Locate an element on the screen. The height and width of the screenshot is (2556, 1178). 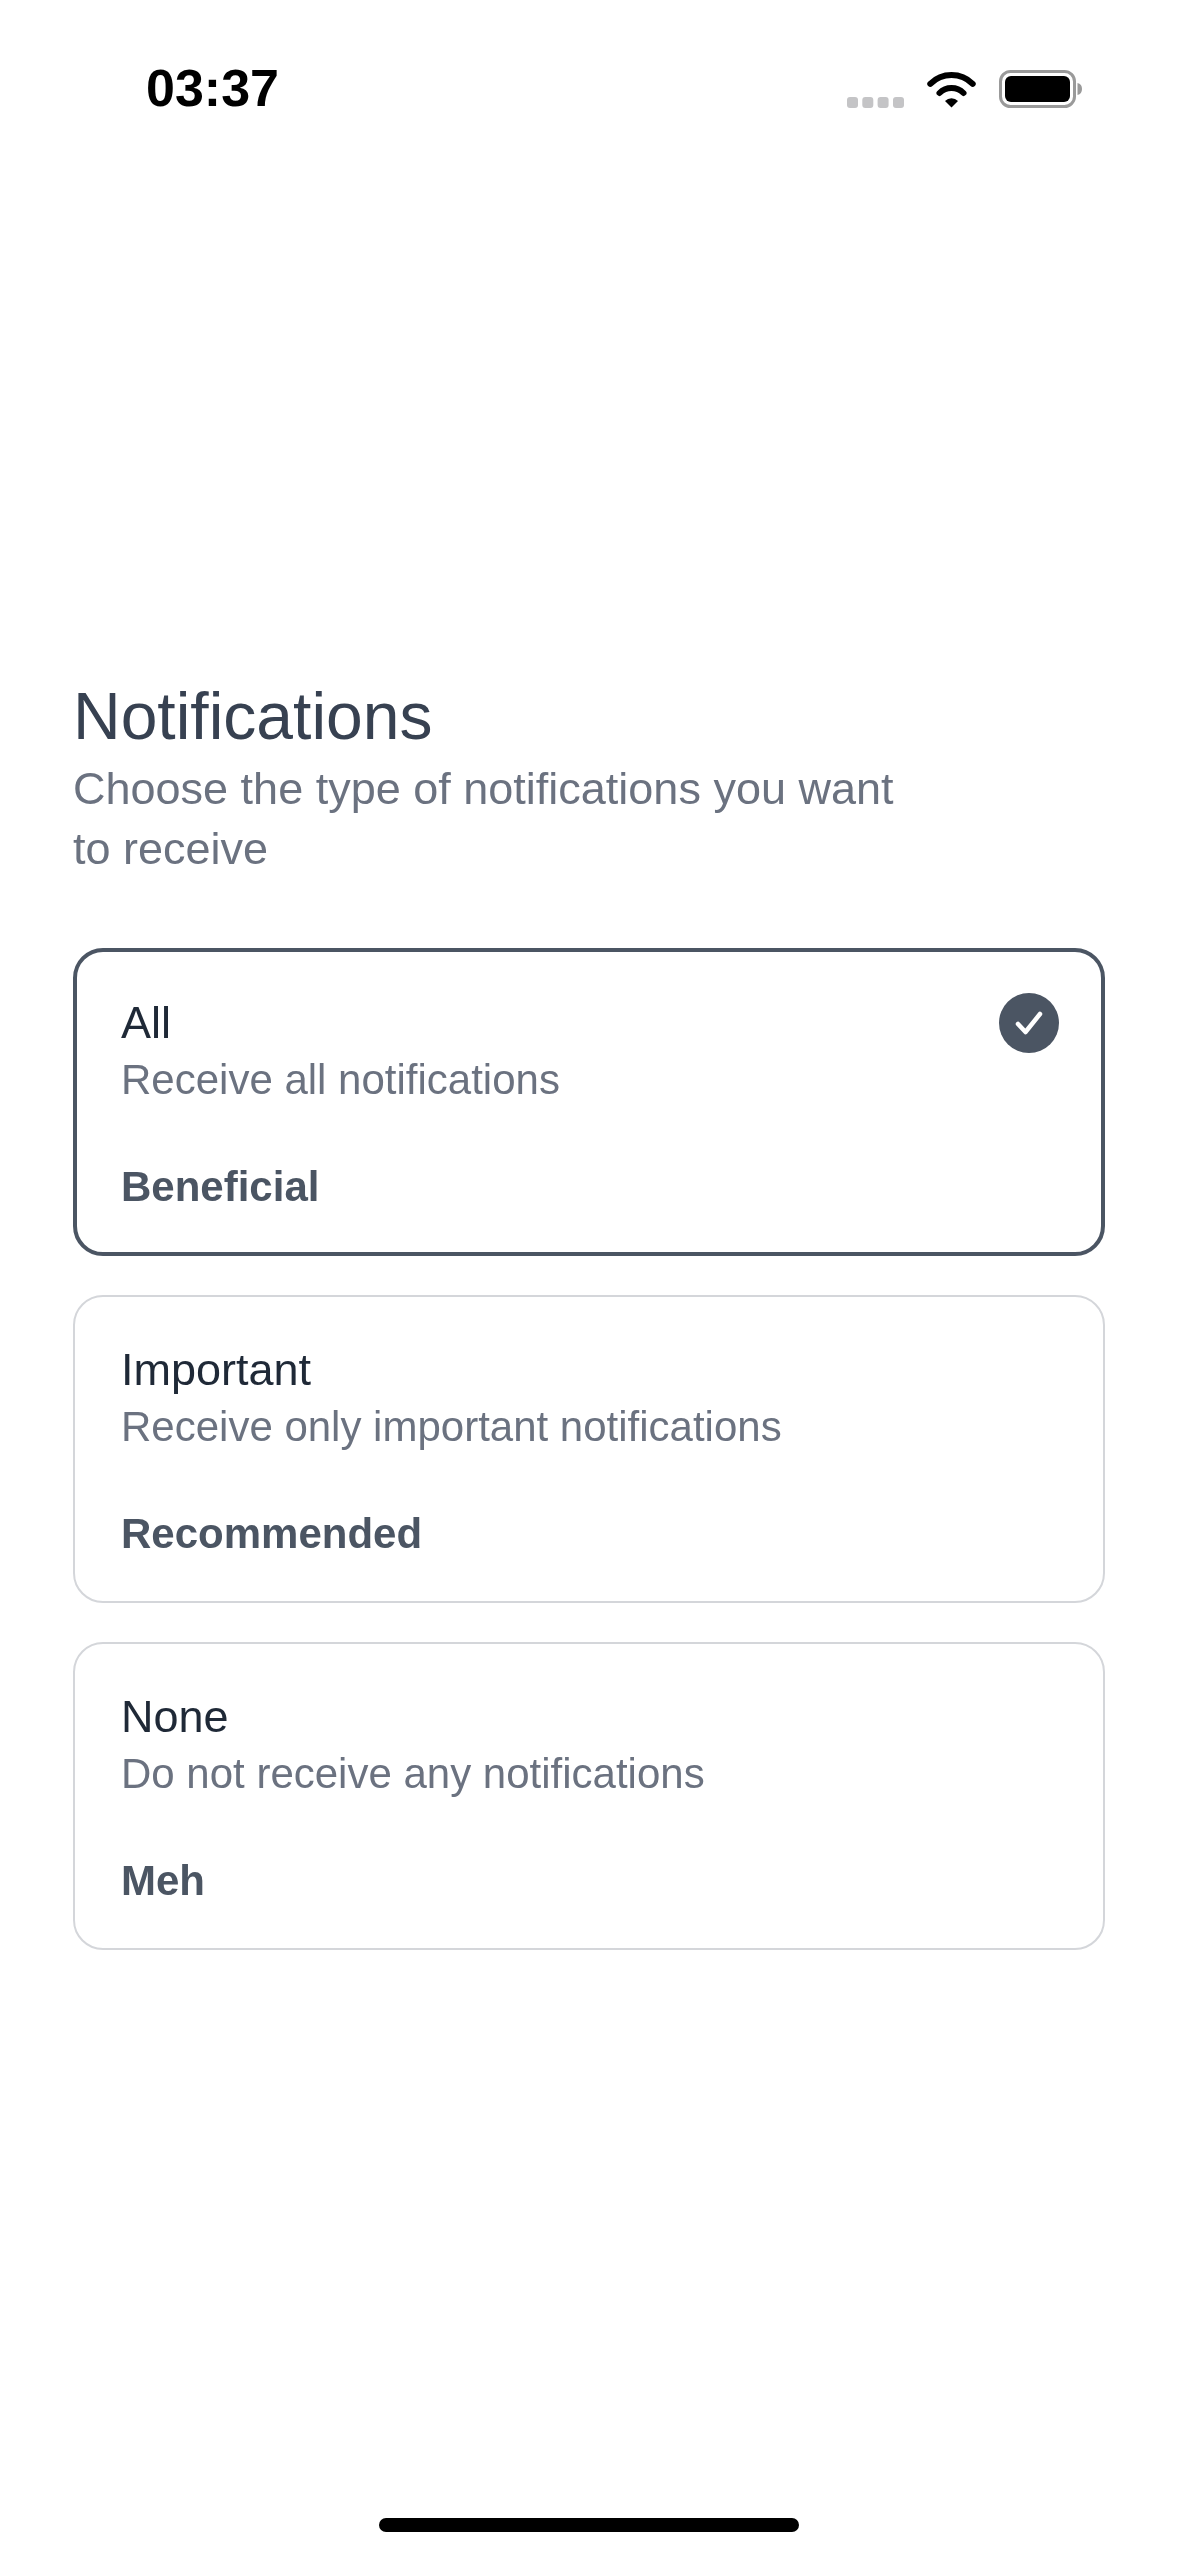
option-description: Do not receive any notifications is located at coordinates (413, 1774).